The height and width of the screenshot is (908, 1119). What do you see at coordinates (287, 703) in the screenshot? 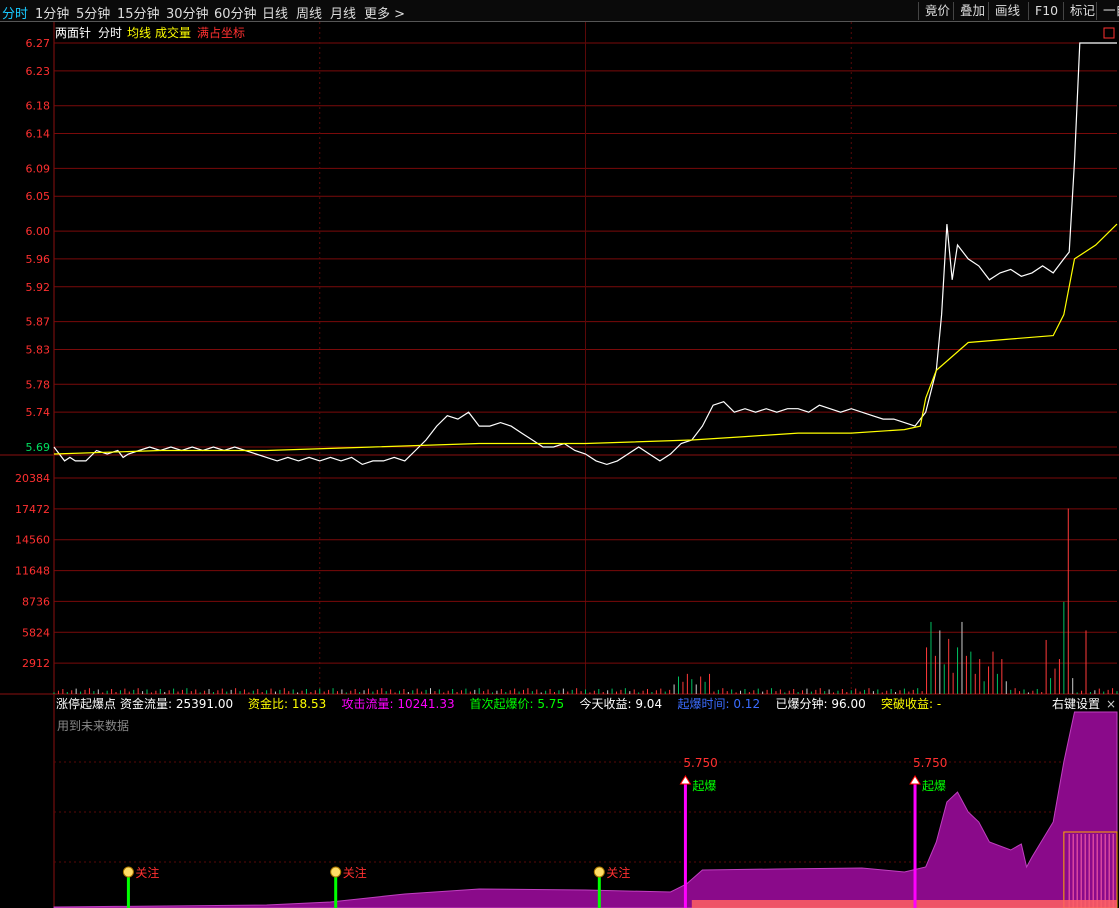
I see `indicator-stat-1: 资金比: 18.53` at bounding box center [287, 703].